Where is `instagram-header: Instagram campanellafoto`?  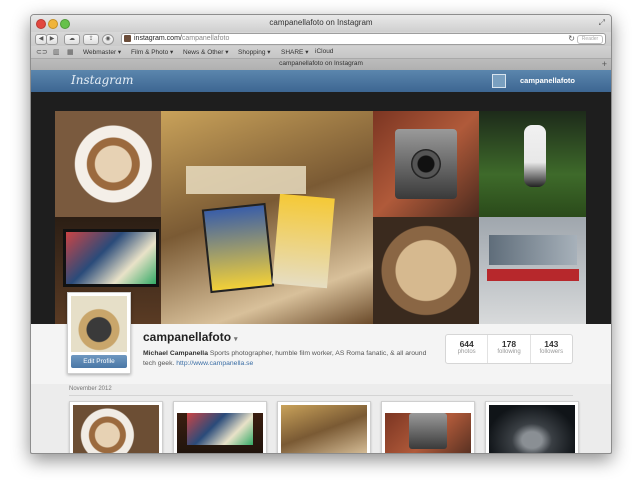
instagram-header: Instagram campanellafoto is located at coordinates (321, 81).